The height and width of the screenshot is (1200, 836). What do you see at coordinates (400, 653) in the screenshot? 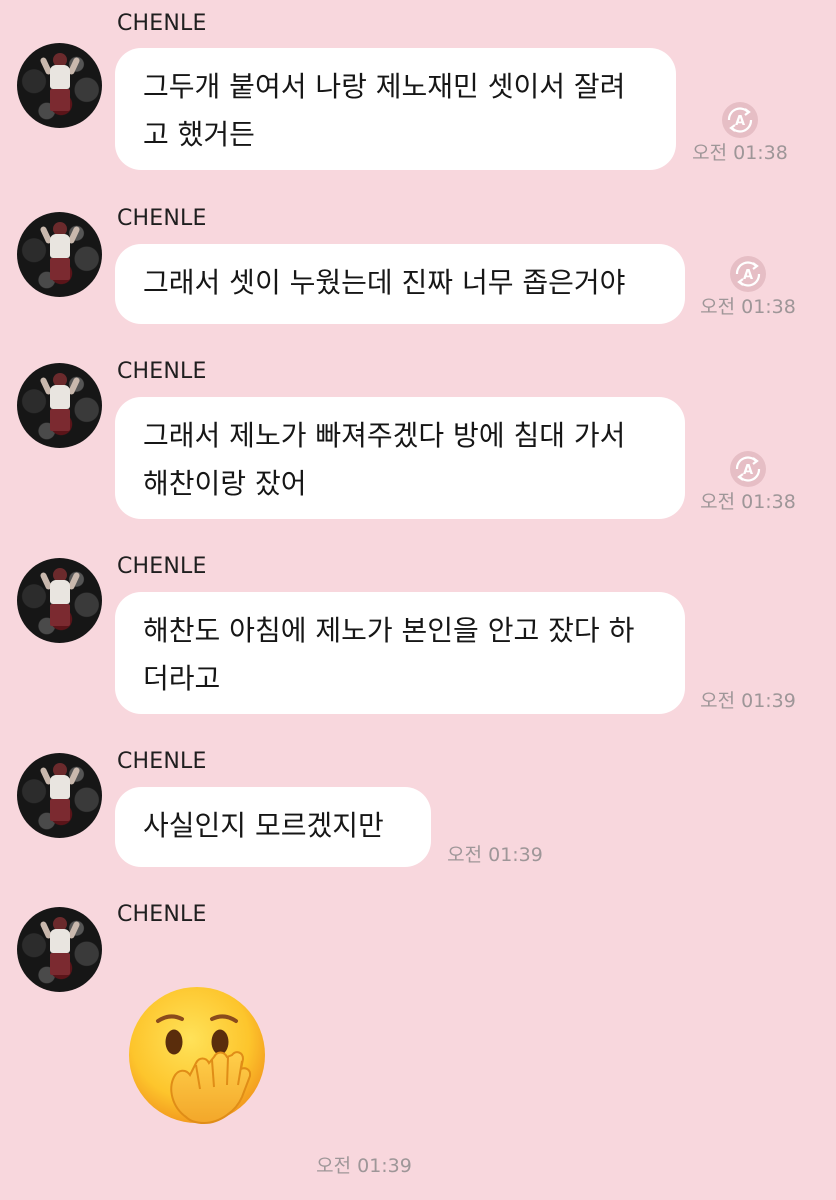
I see `message-bubble: 해찬도 아침에 제노가 본인을 안고 잤다 하 더라고` at bounding box center [400, 653].